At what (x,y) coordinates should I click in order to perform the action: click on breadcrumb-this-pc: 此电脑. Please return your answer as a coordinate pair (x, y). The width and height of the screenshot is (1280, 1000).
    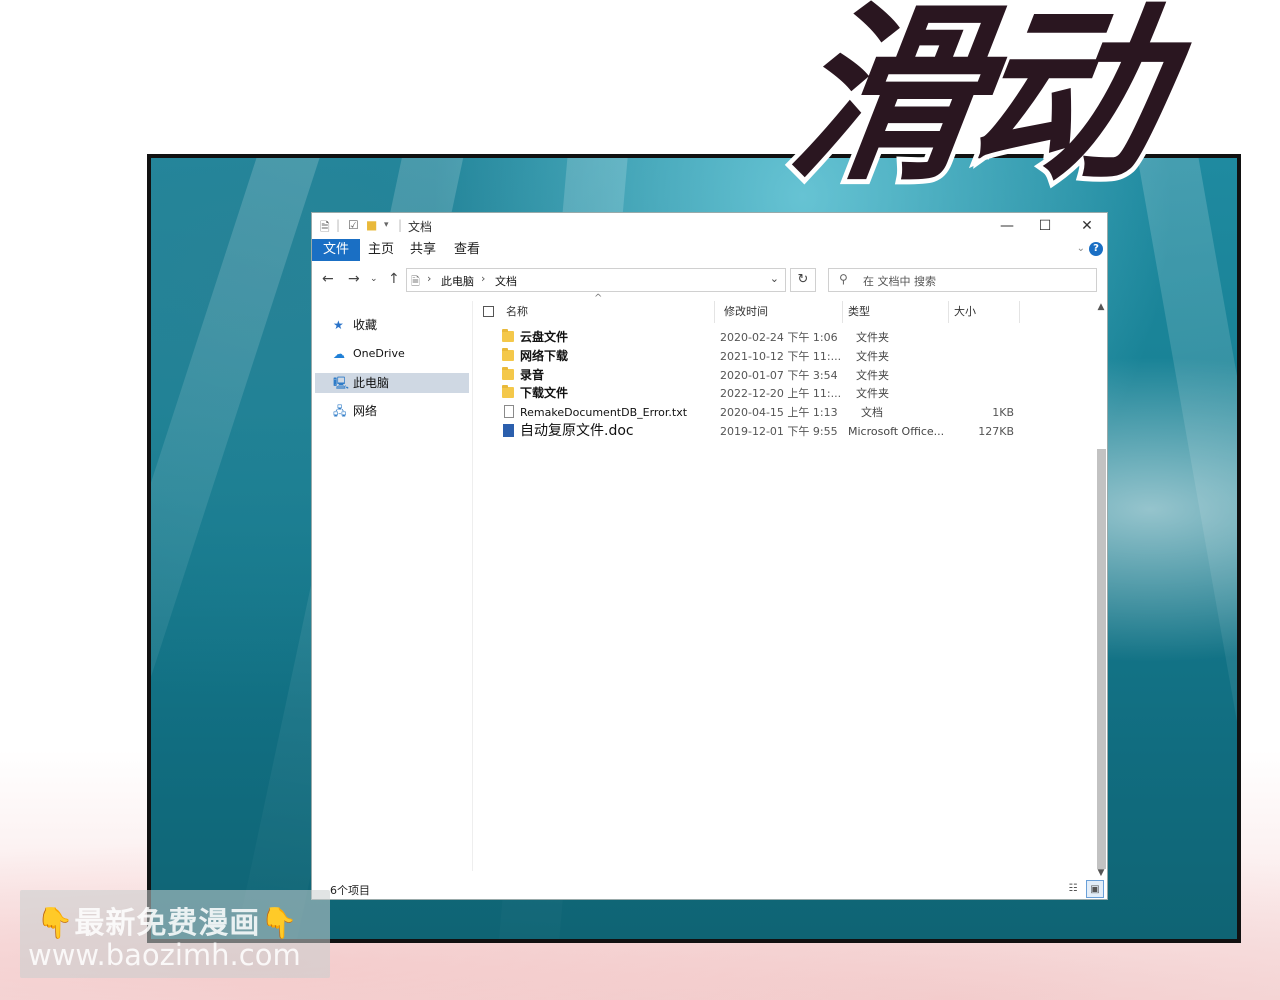
    Looking at the image, I should click on (457, 281).